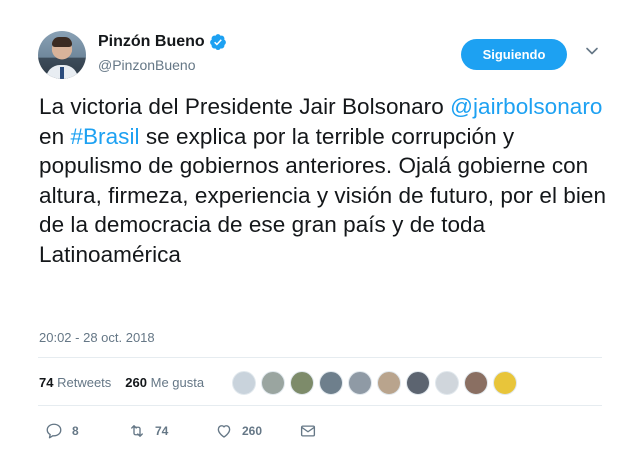  Describe the element at coordinates (86, 431) in the screenshot. I see `reply-button: 8` at that location.